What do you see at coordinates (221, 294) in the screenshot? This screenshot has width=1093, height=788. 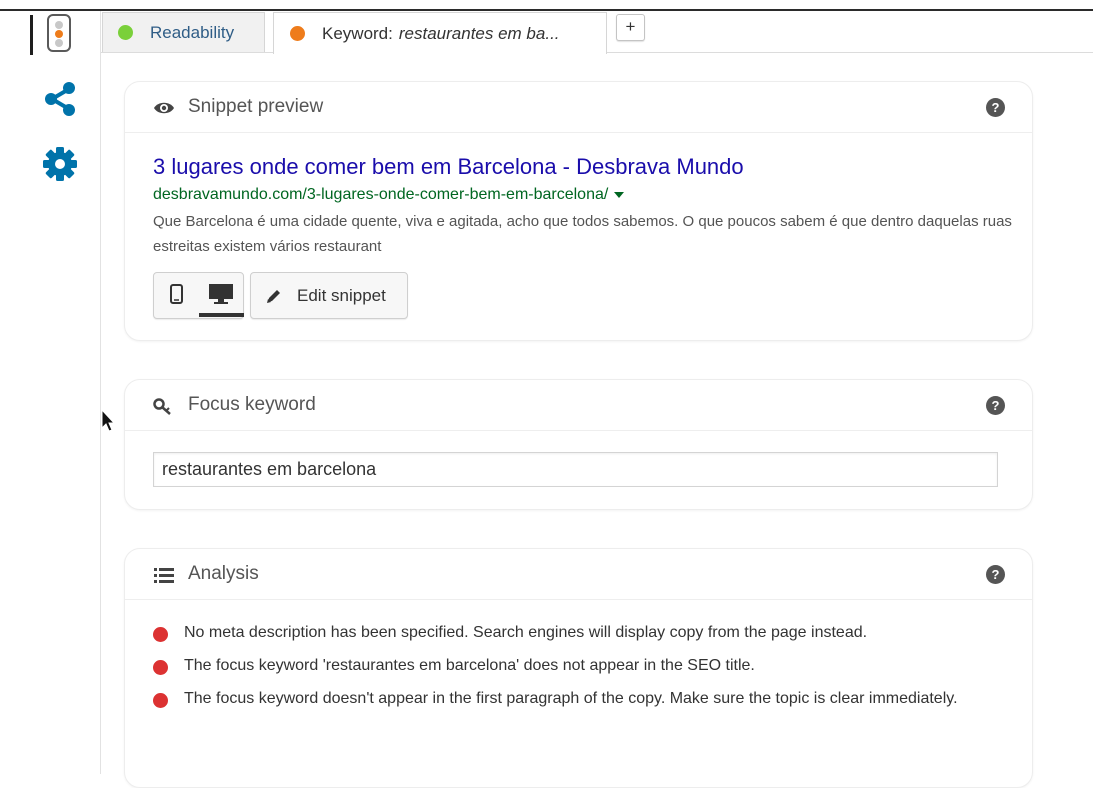 I see `desktop-icon` at bounding box center [221, 294].